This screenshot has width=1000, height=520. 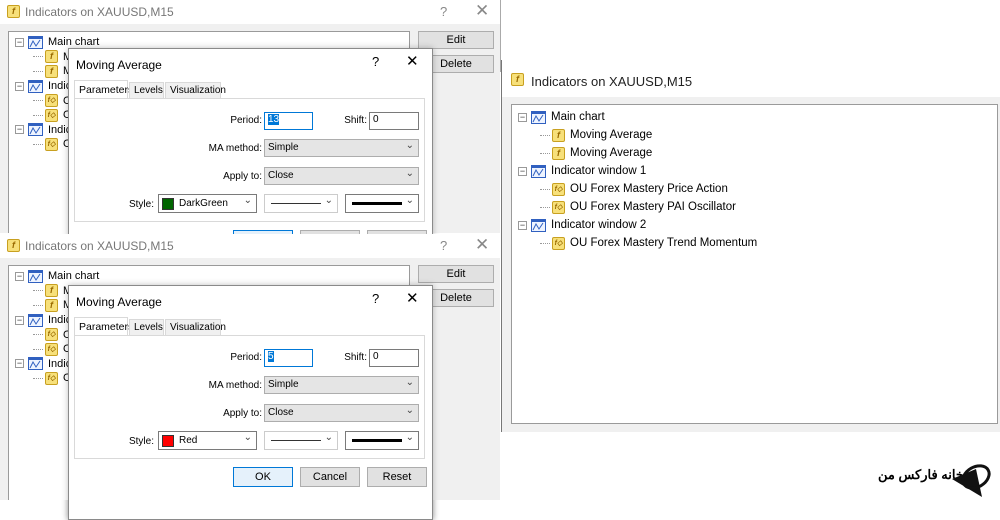 I want to click on cancel-button: Cancel, so click(x=330, y=477).